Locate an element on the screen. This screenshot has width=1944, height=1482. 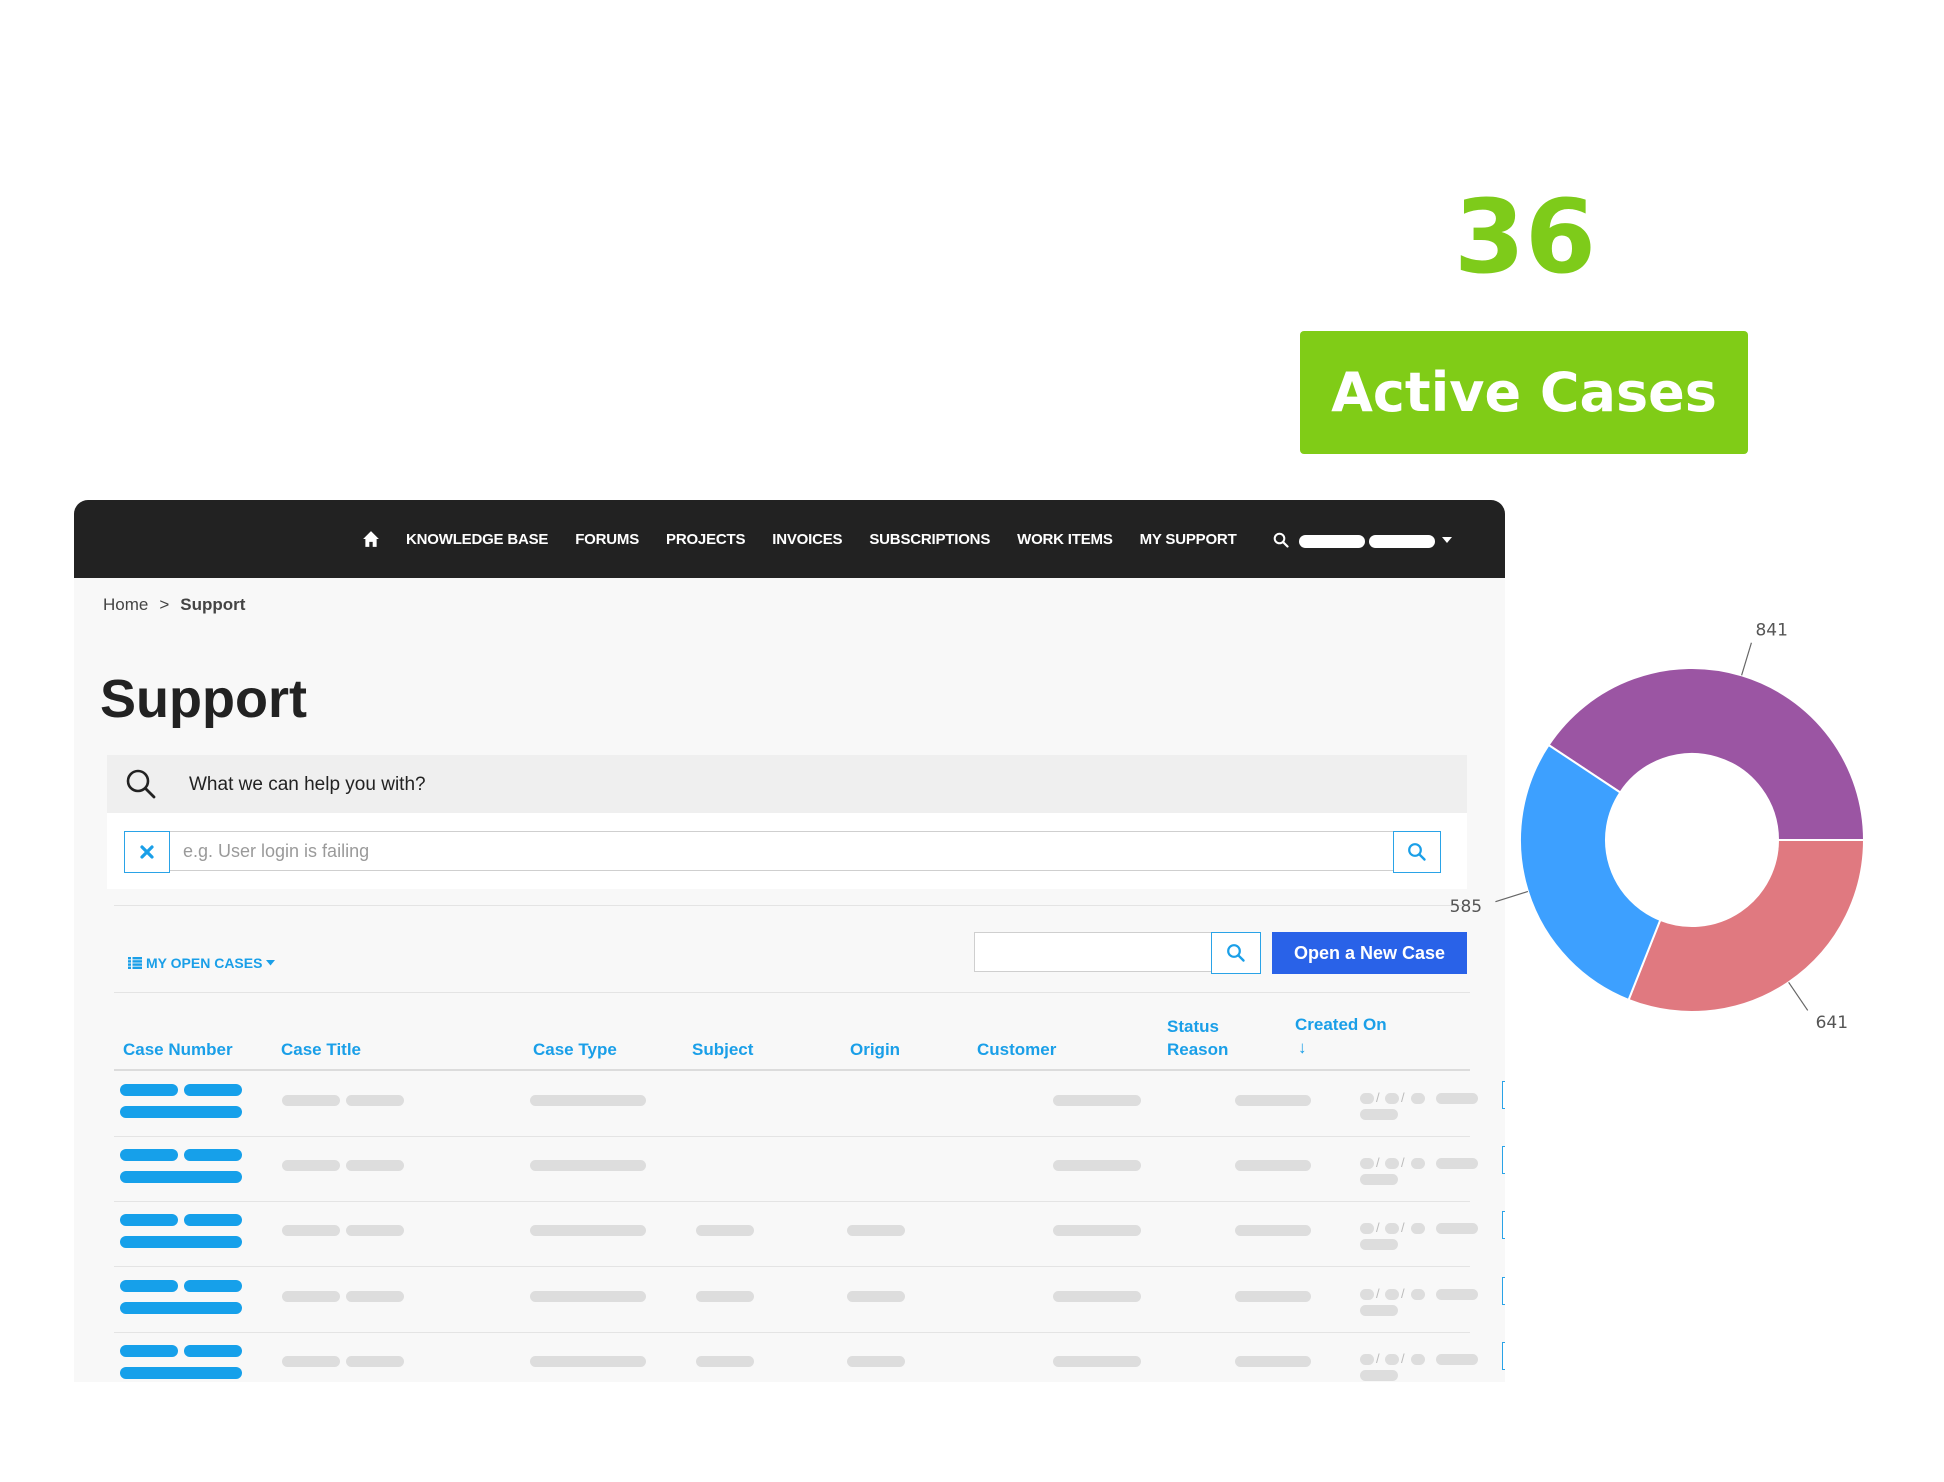
column-header-case-type: Case Type is located at coordinates (575, 1049).